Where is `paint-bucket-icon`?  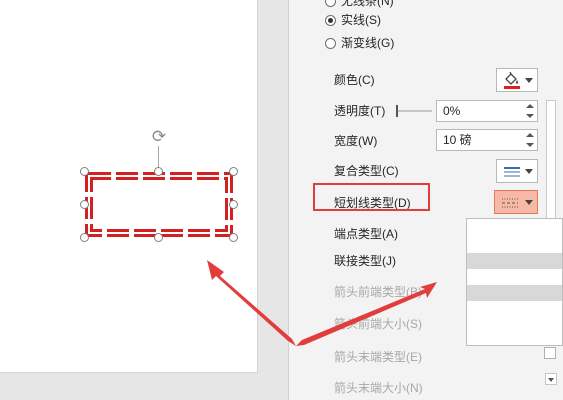
paint-bucket-icon is located at coordinates (512, 80).